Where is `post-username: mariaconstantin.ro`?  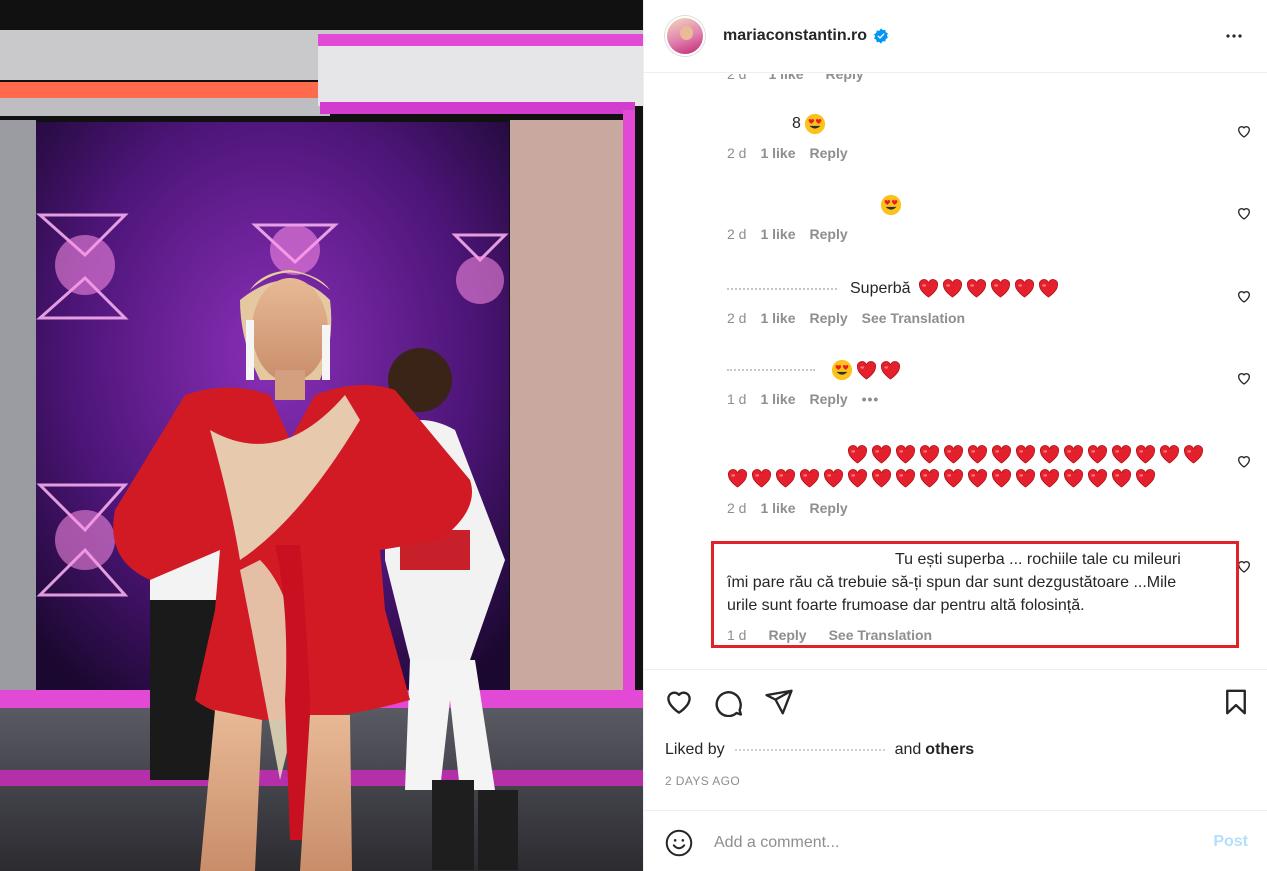
post-username: mariaconstantin.ro is located at coordinates (795, 36).